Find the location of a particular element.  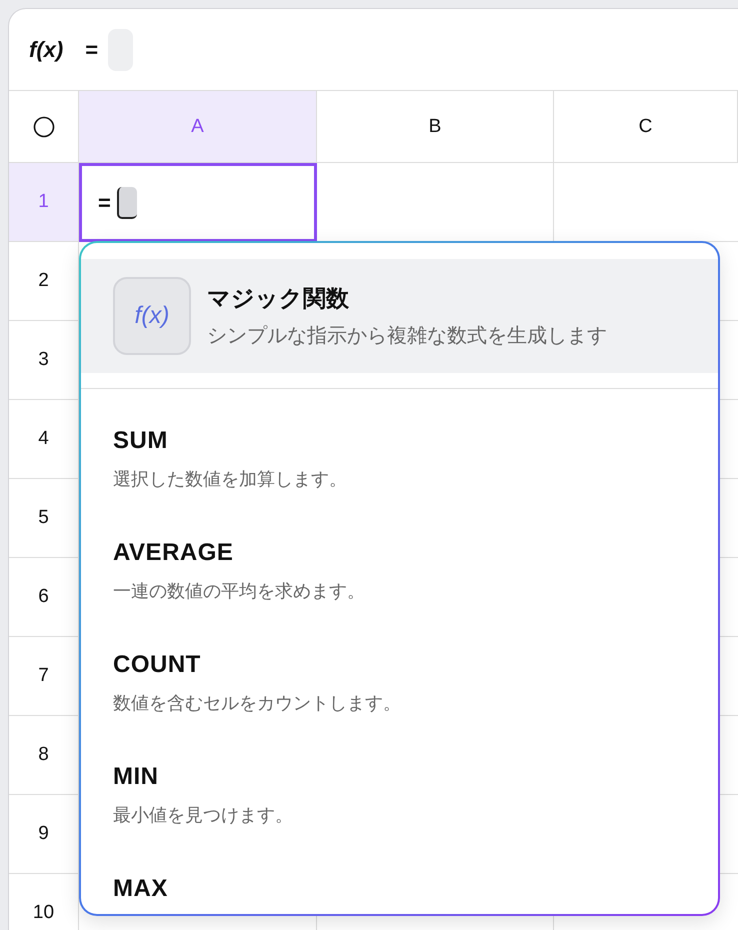

item-title: マジック関数 is located at coordinates (278, 298).